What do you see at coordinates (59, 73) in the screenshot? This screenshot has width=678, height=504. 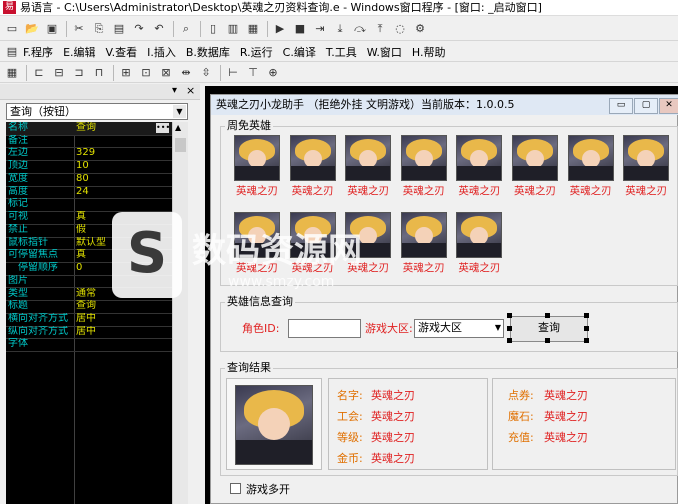 I see `align-center-icon: ⊟` at bounding box center [59, 73].